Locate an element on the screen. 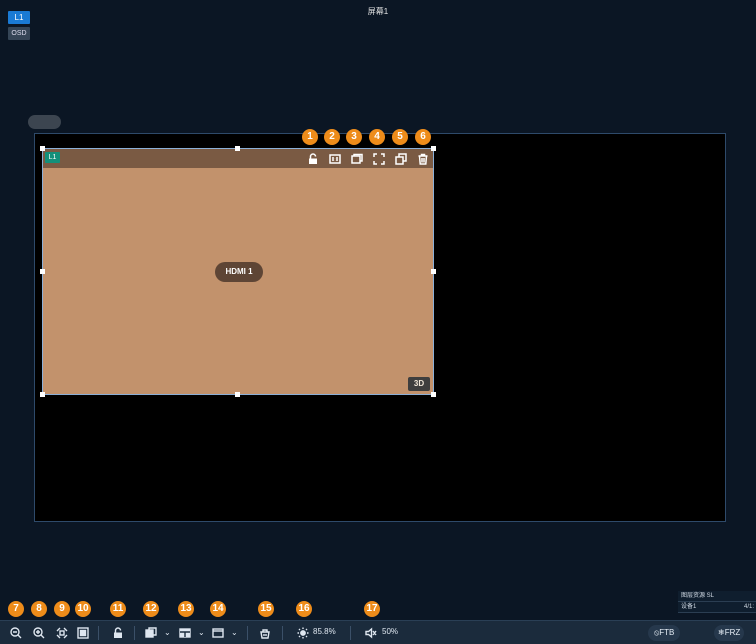 This screenshot has width=756, height=644. callout-1: 1 is located at coordinates (310, 137).